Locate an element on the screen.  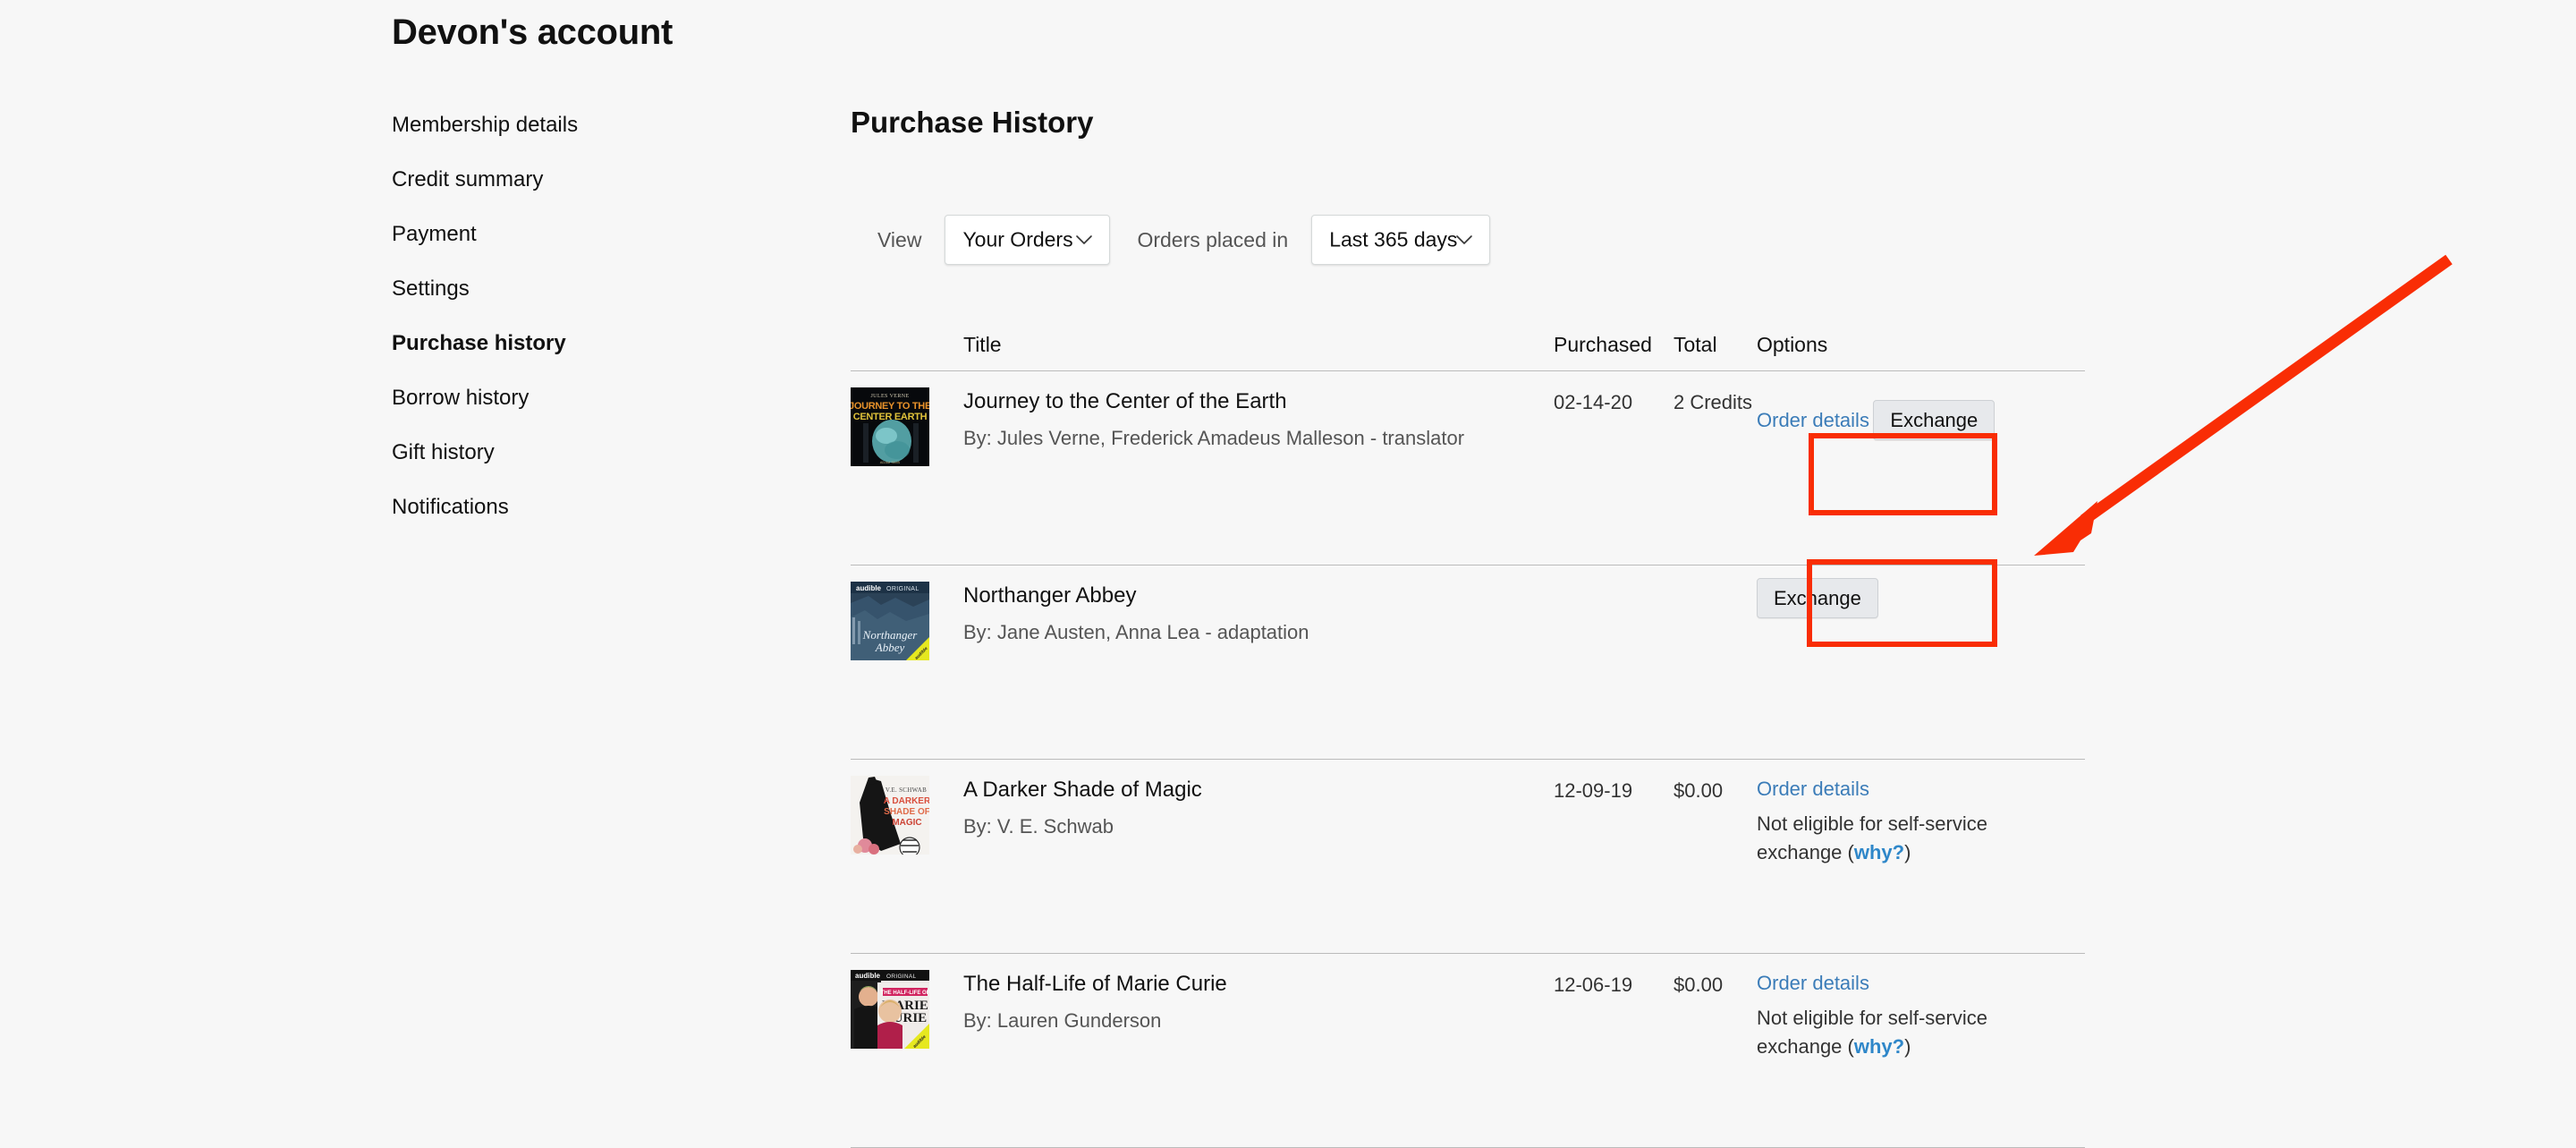
book-author: By: Lauren Gunderson is located at coordinates (1062, 1020).